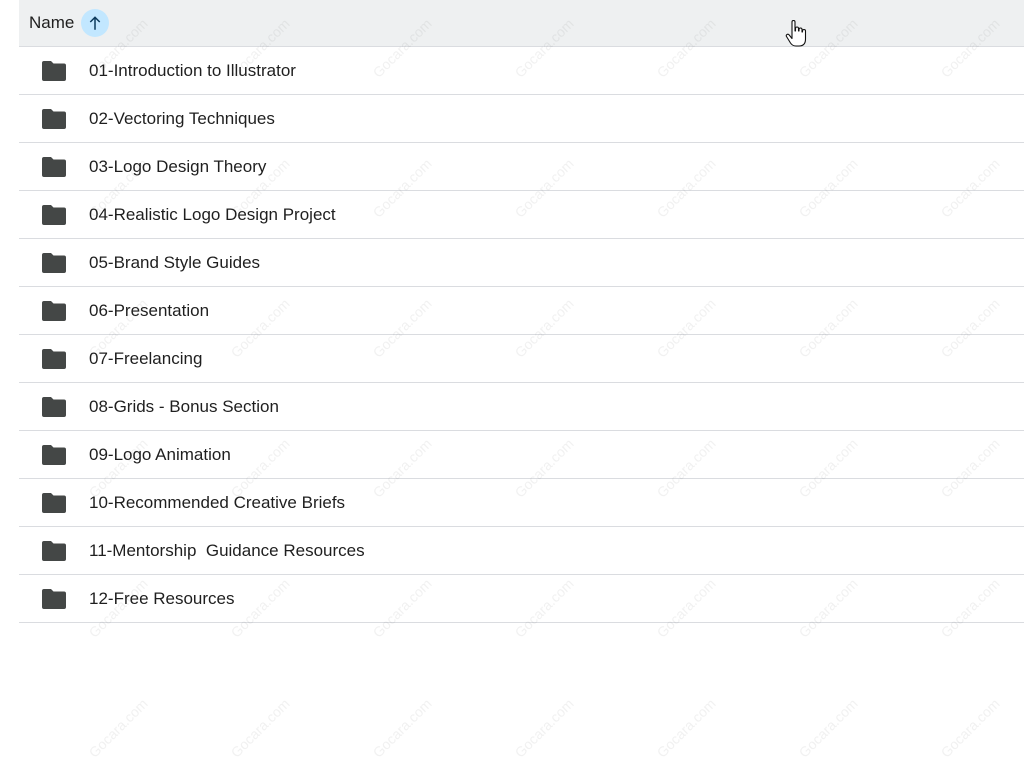  What do you see at coordinates (212, 214) in the screenshot?
I see `folder-name: 04-Realistic Logo Design Project` at bounding box center [212, 214].